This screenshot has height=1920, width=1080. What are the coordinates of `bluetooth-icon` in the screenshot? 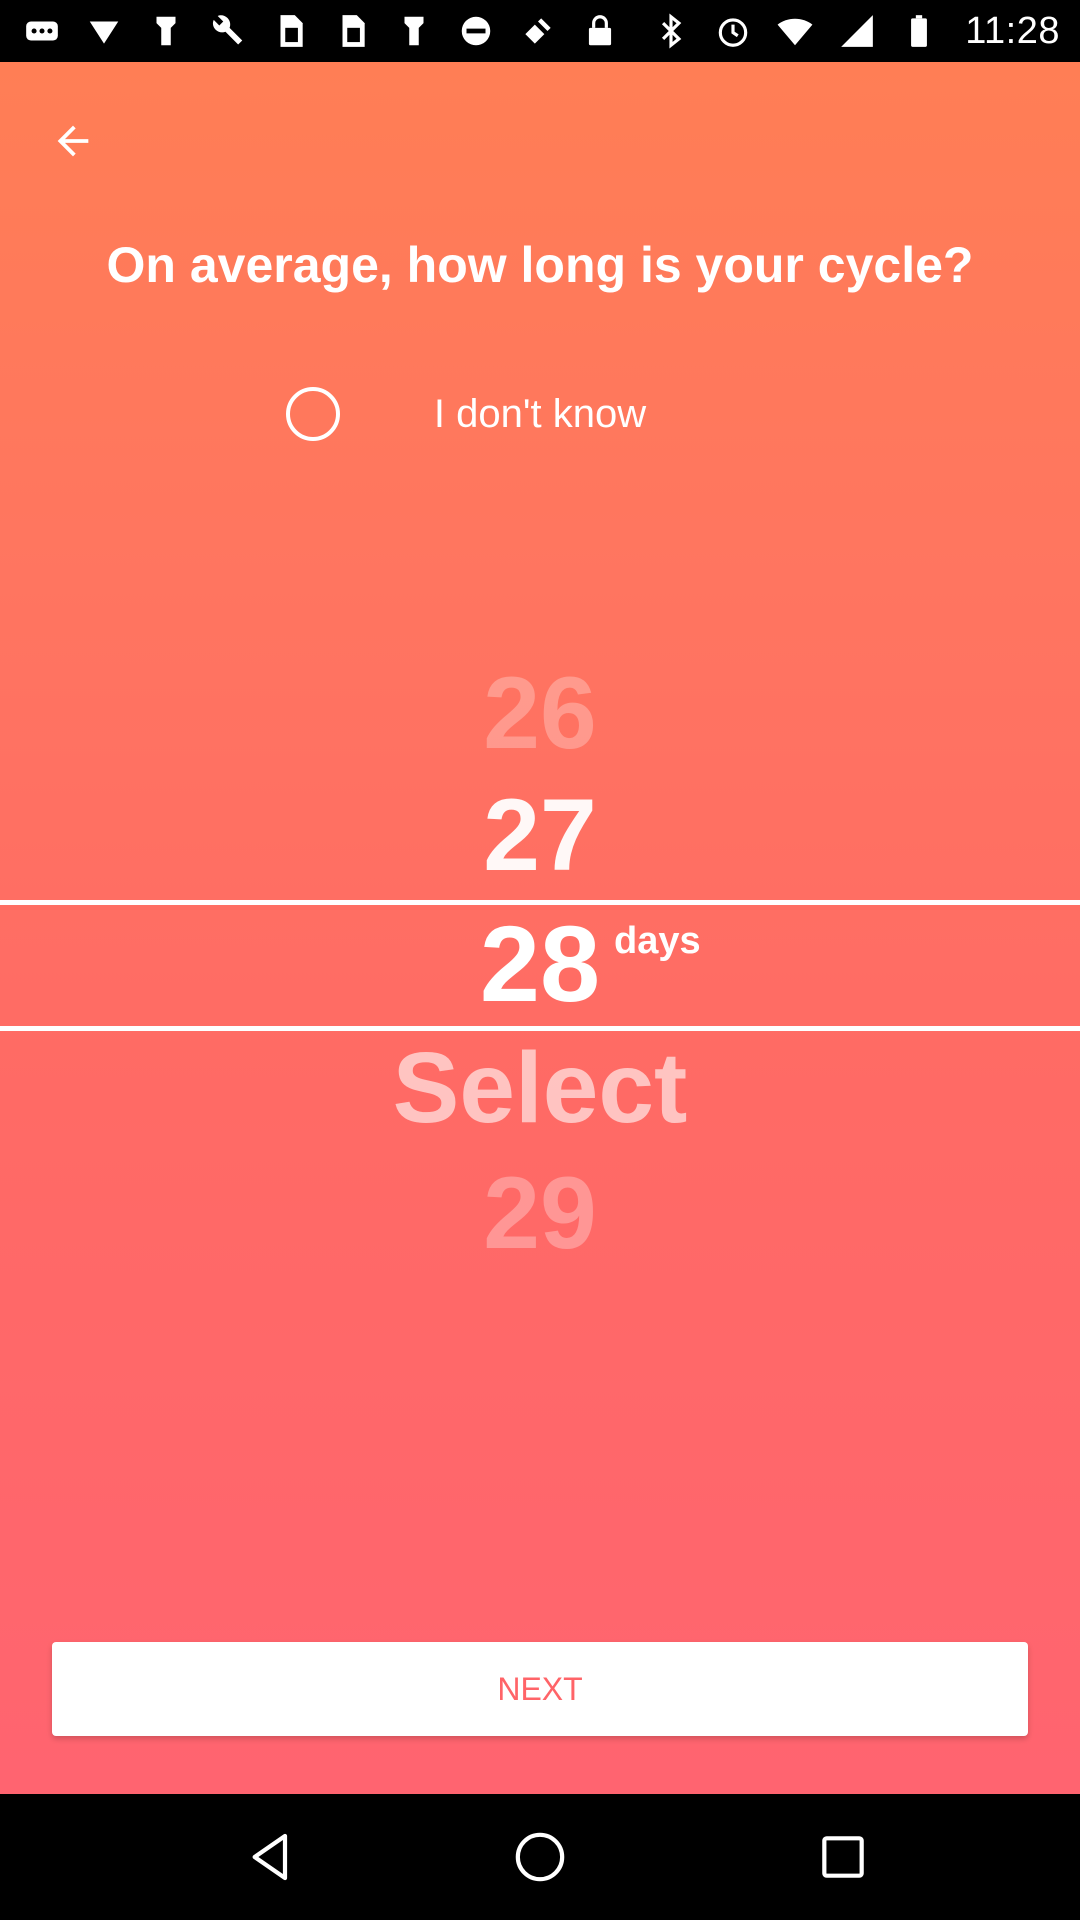 It's located at (671, 31).